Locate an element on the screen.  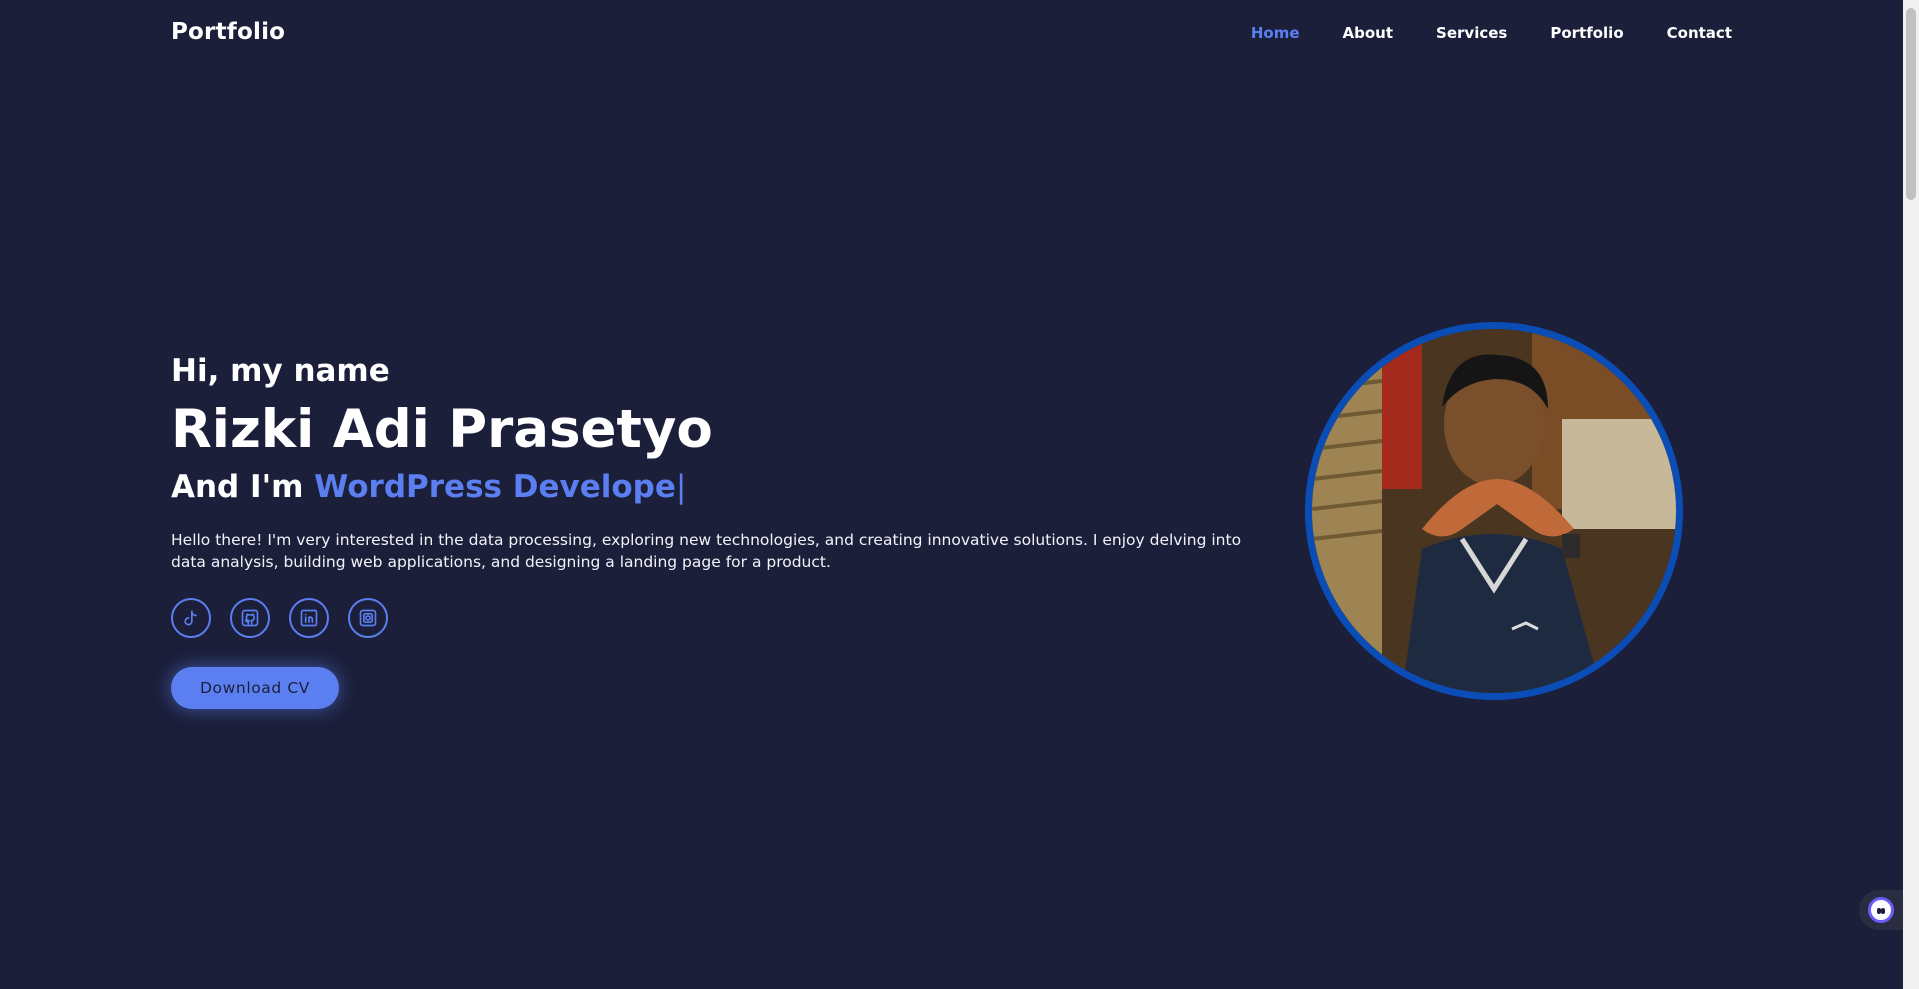
instagram-link is located at coordinates (368, 618).